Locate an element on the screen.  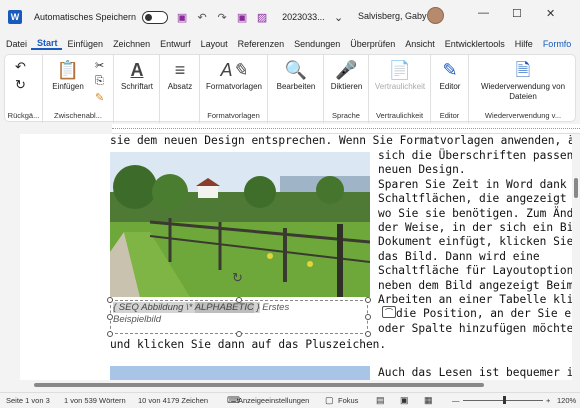
document-image-second is located at coordinates (240, 373).